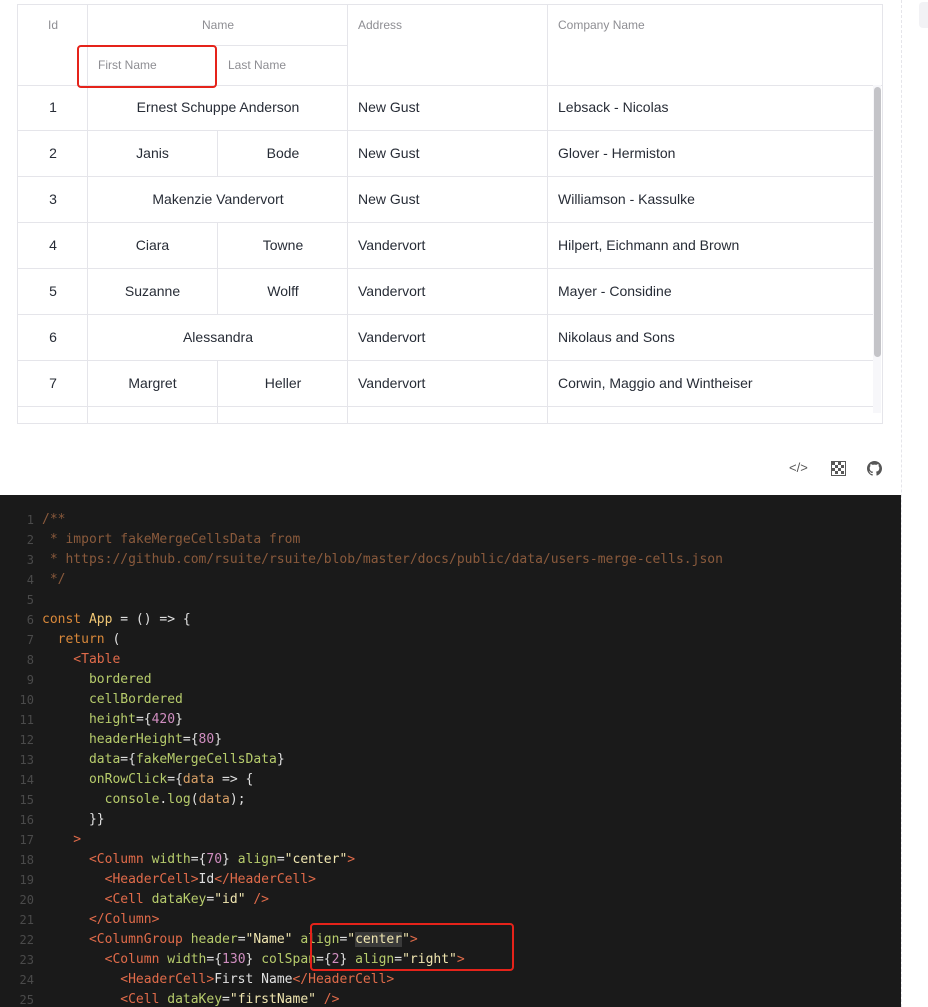 This screenshot has height=1007, width=928. I want to click on line-number: 13, so click(26, 760).